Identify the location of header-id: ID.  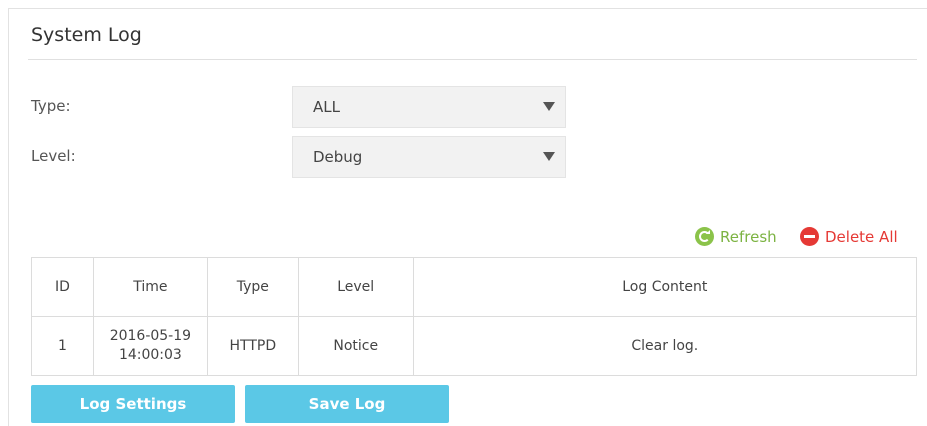
(62, 287).